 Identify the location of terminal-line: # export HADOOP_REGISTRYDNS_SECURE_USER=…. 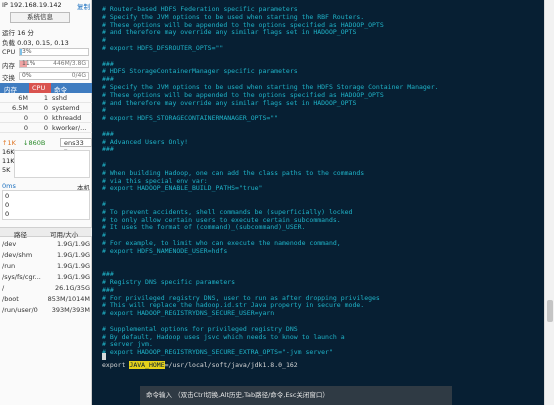
(188, 313).